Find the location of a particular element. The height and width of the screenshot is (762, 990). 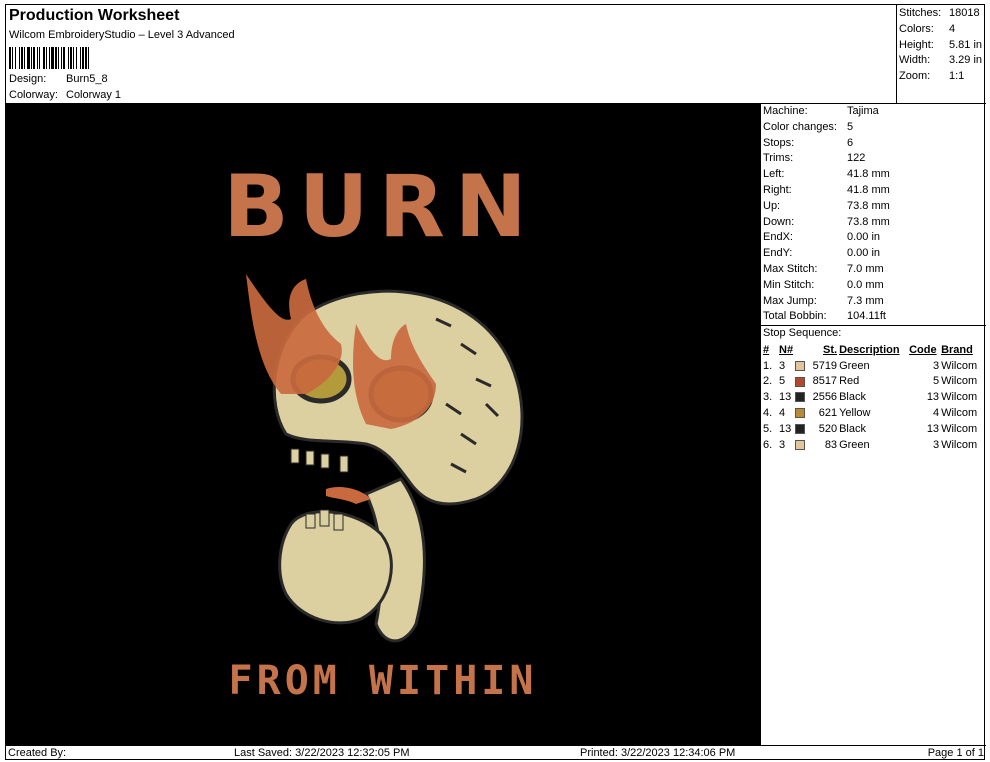

stop-table-header: # N# St. Description Code Brand is located at coordinates (871, 350).